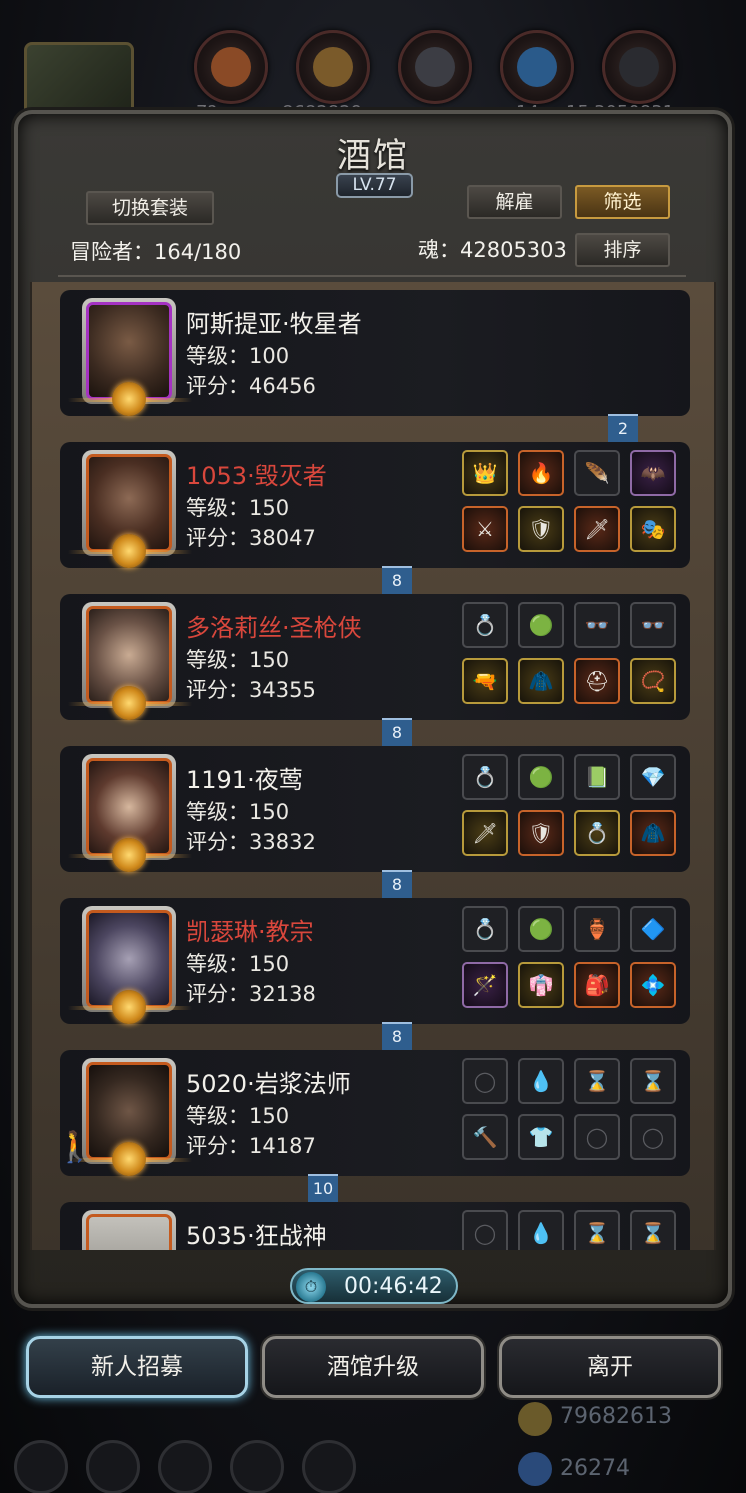 The image size is (746, 1493). Describe the element at coordinates (41, 1466) in the screenshot. I see `settings-nav-icon` at that location.